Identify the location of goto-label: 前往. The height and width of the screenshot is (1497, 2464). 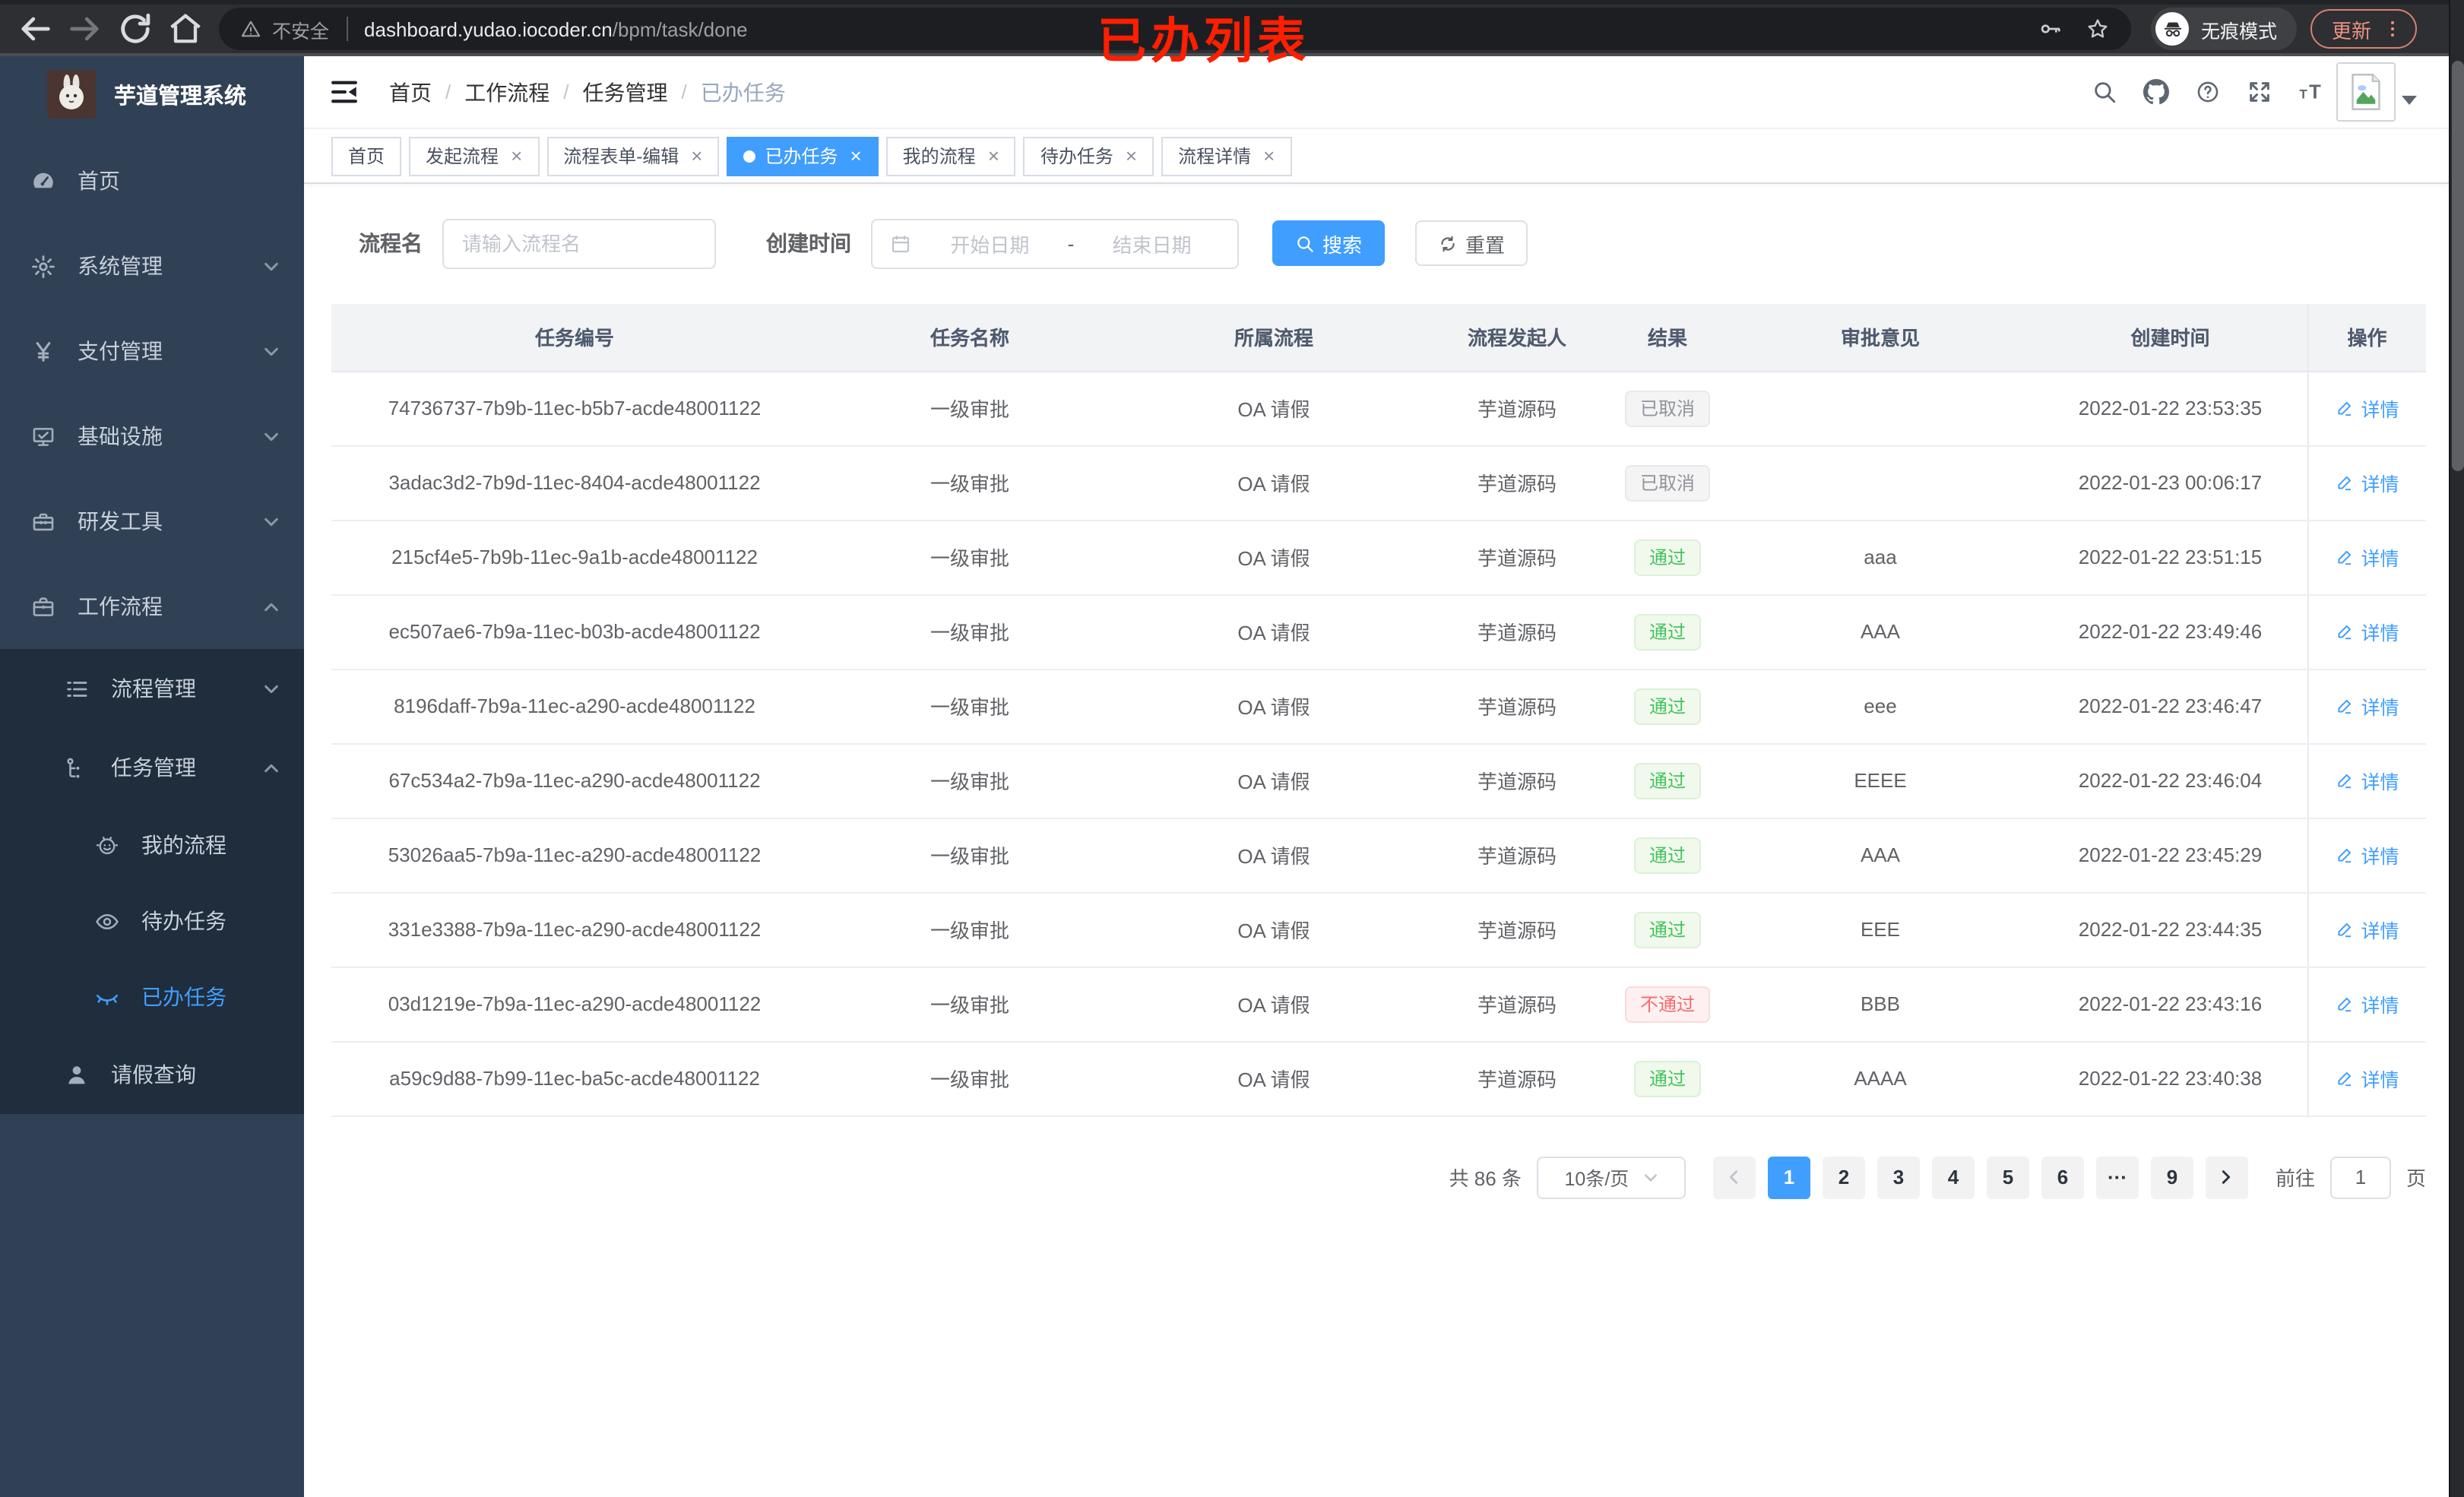
(2295, 1178).